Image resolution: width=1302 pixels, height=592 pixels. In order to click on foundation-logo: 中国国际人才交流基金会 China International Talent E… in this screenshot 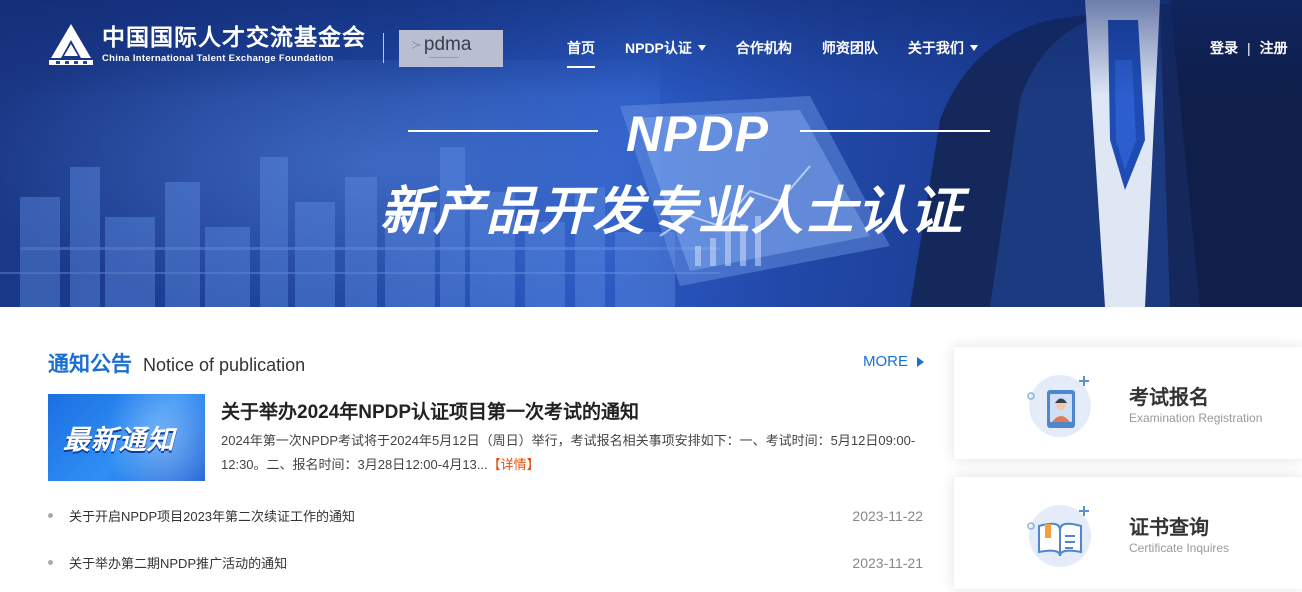, I will do `click(207, 44)`.